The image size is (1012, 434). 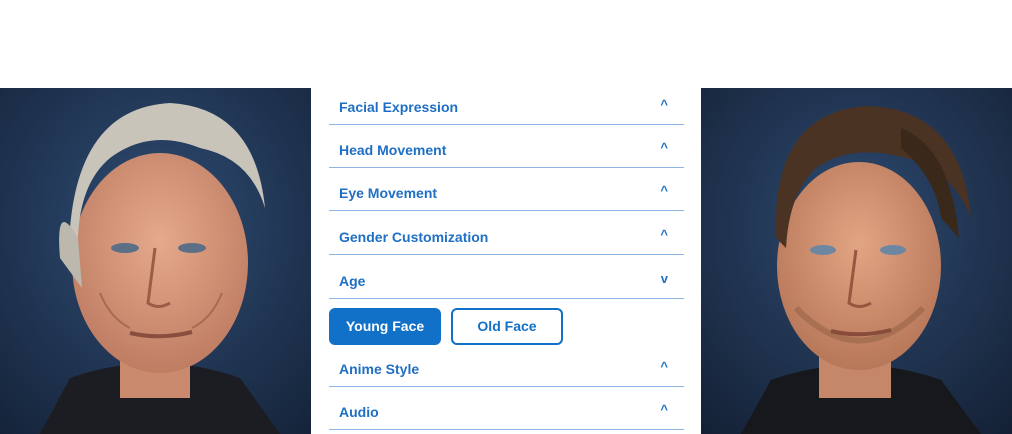 What do you see at coordinates (359, 412) in the screenshot?
I see `section-label: Audio` at bounding box center [359, 412].